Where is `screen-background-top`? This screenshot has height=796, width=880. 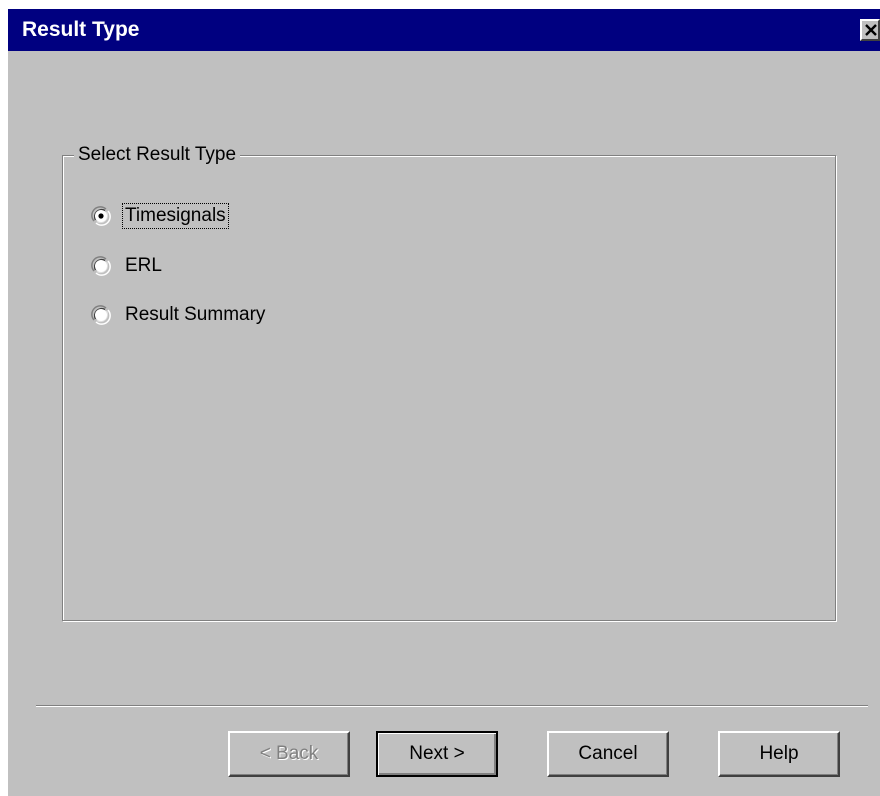
screen-background-top is located at coordinates (440, 4).